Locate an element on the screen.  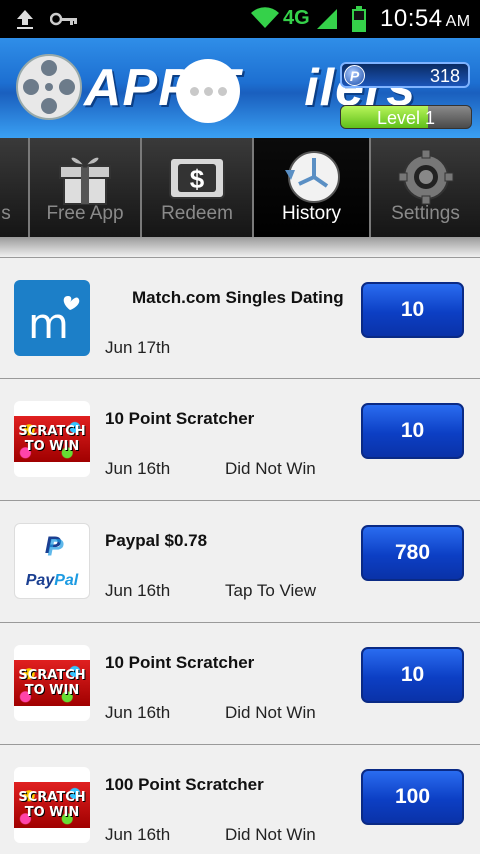
logo-dots-icon is located at coordinates (208, 91).